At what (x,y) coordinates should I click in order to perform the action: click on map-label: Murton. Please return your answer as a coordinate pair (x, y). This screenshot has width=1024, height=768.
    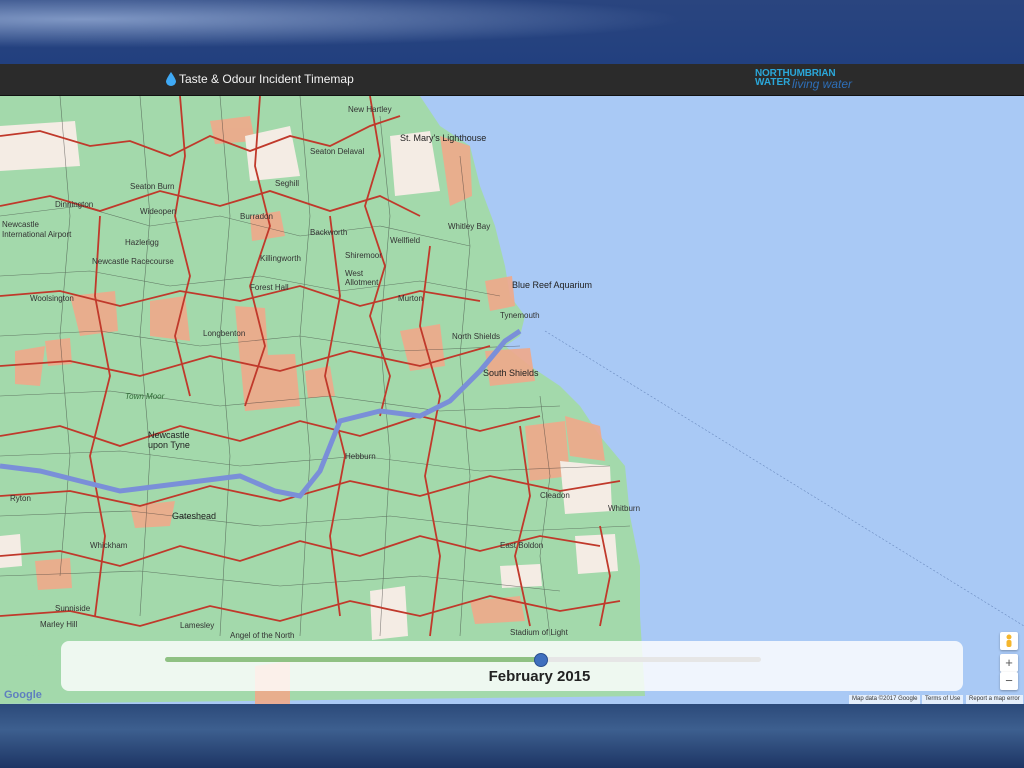
    Looking at the image, I should click on (410, 298).